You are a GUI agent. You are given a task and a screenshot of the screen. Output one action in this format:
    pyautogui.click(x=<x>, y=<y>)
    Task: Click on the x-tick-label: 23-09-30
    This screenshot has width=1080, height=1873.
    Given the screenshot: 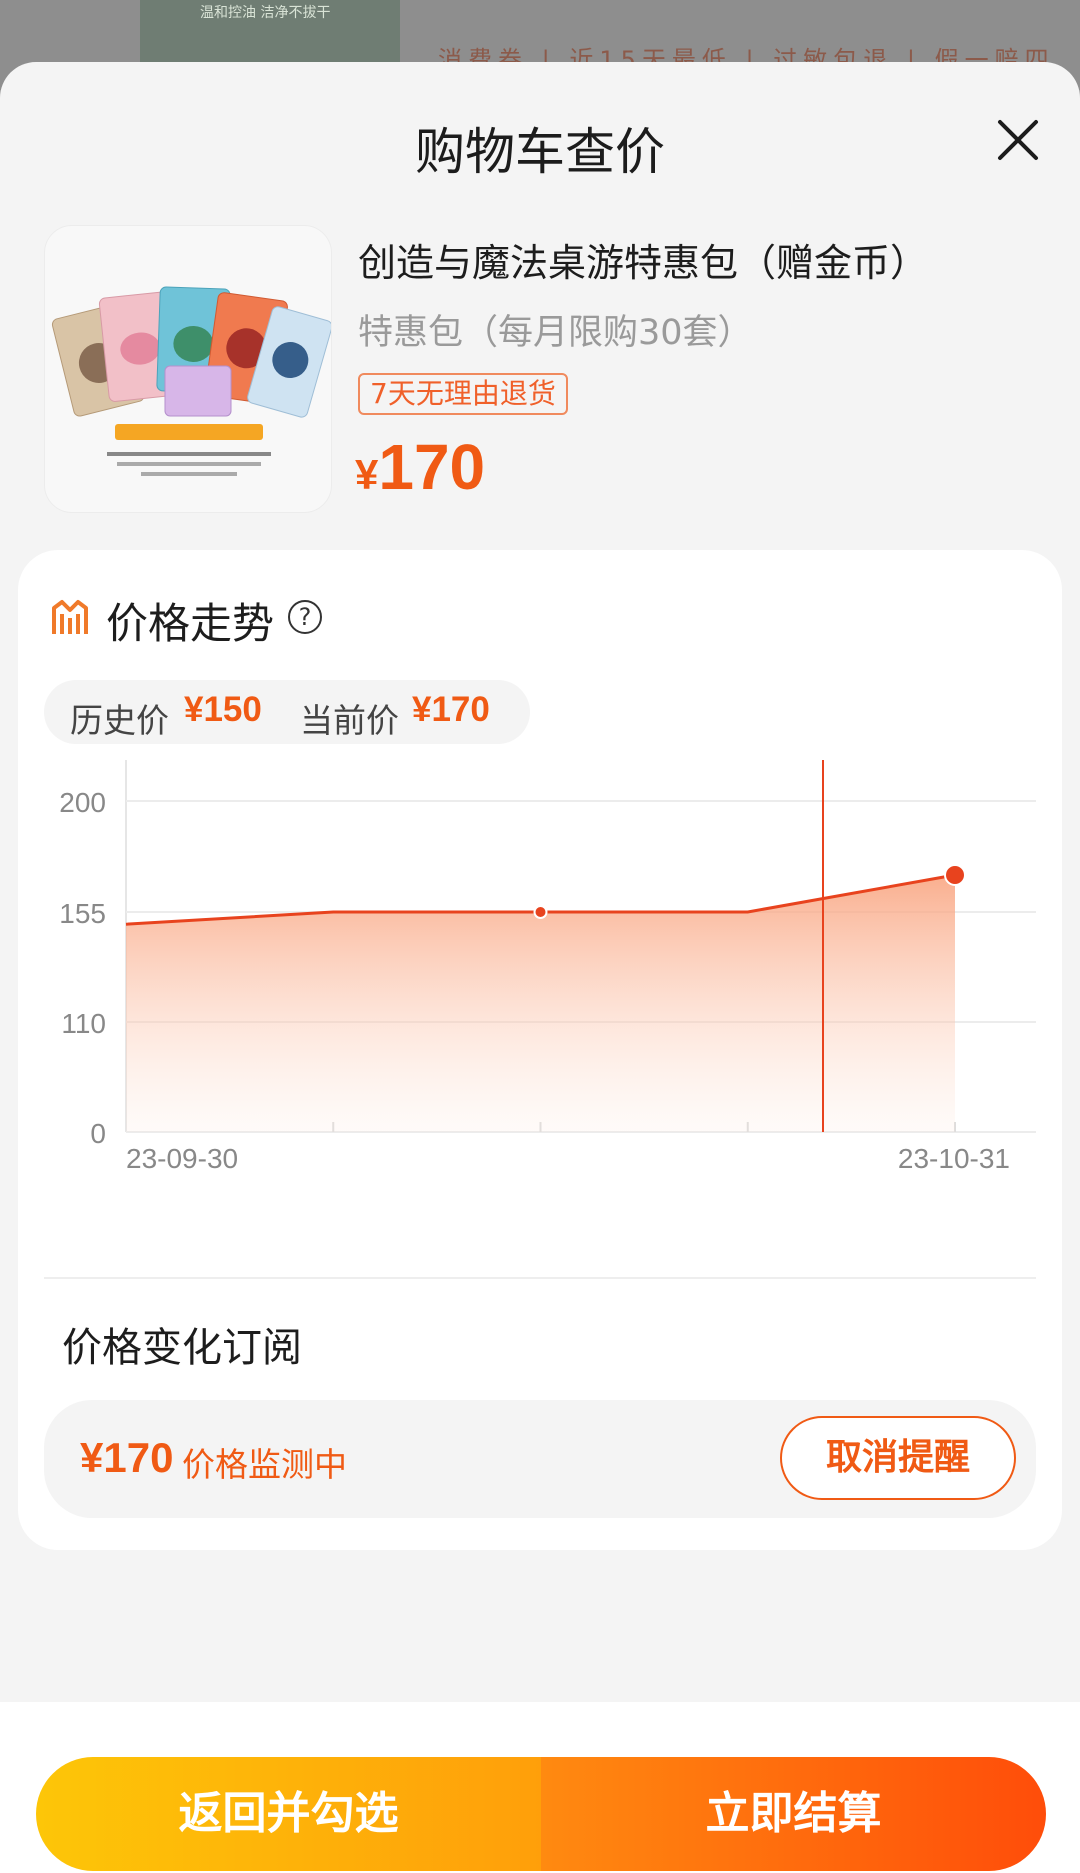 What is the action you would take?
    pyautogui.click(x=182, y=1158)
    